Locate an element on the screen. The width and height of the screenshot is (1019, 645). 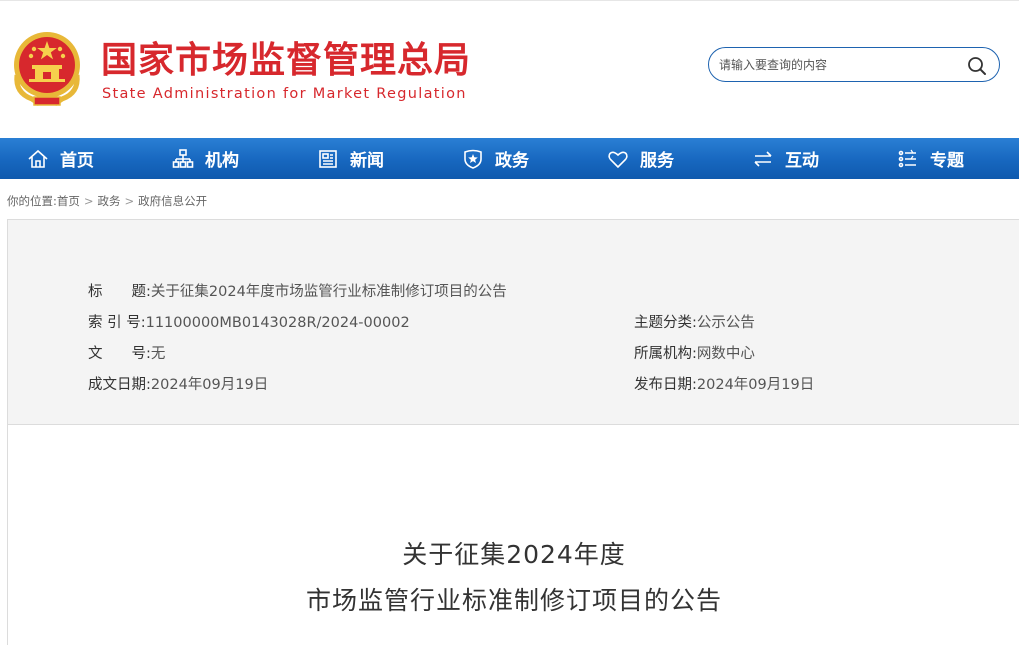
national-emblem-icon is located at coordinates (47, 69).